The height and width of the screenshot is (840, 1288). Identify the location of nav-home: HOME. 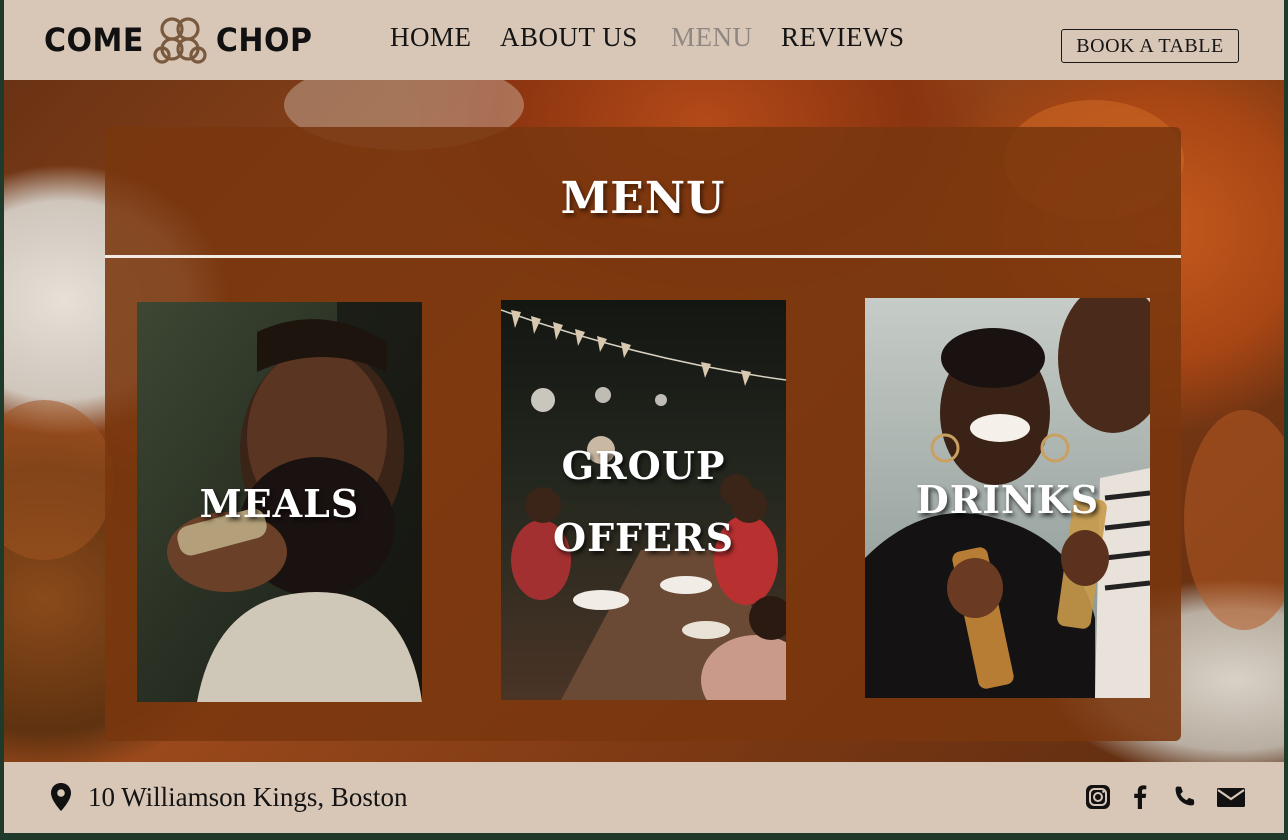
(431, 37).